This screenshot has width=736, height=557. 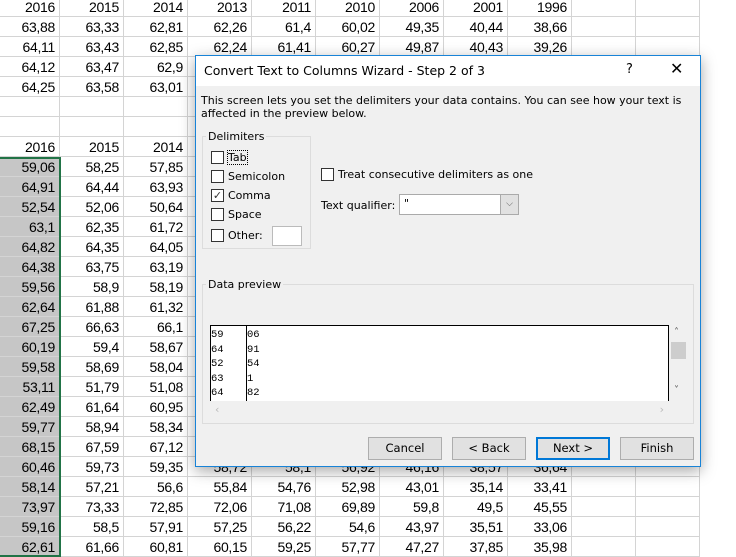 What do you see at coordinates (156, 87) in the screenshot?
I see `cell: 63,01` at bounding box center [156, 87].